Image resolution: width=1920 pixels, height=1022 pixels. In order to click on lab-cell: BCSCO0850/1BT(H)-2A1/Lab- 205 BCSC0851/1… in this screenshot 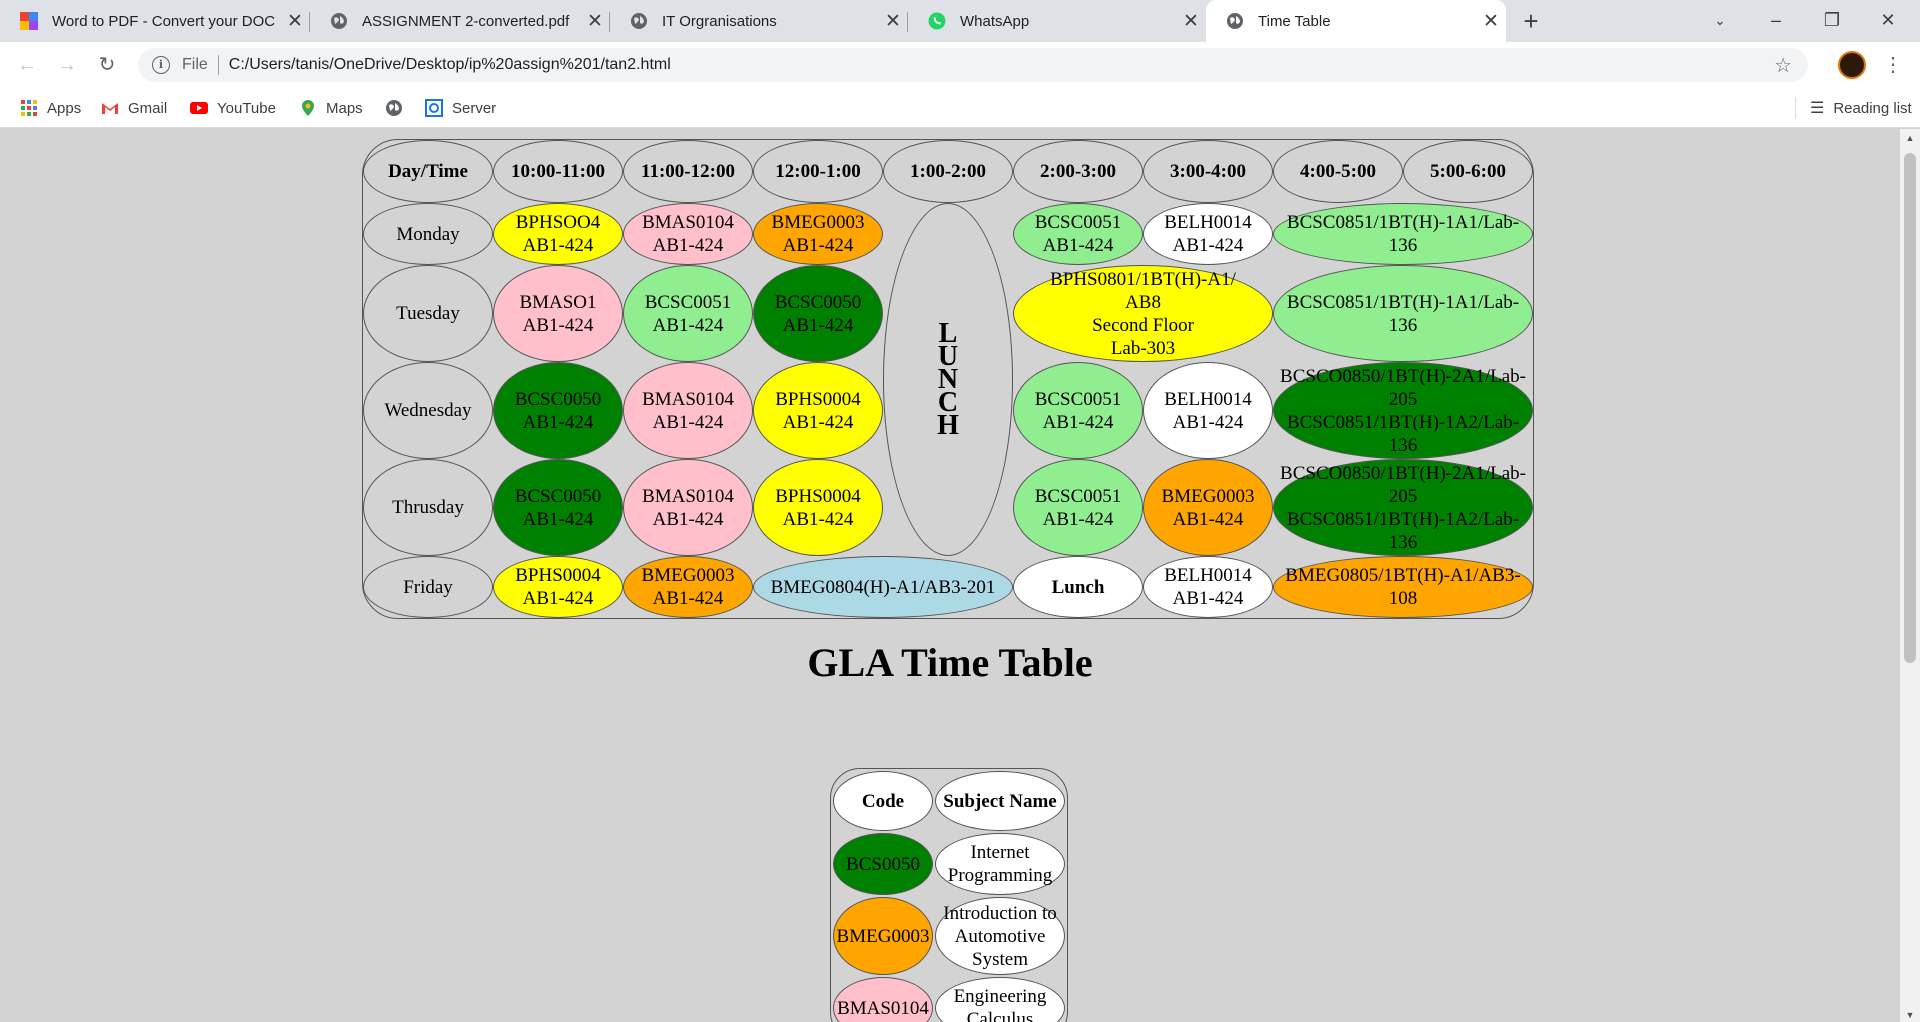, I will do `click(1403, 410)`.